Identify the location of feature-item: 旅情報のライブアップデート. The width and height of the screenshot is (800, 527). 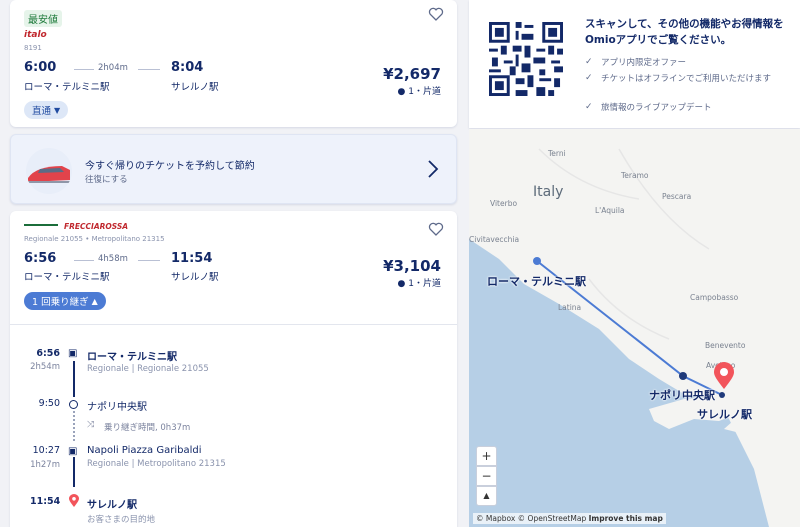
(656, 108).